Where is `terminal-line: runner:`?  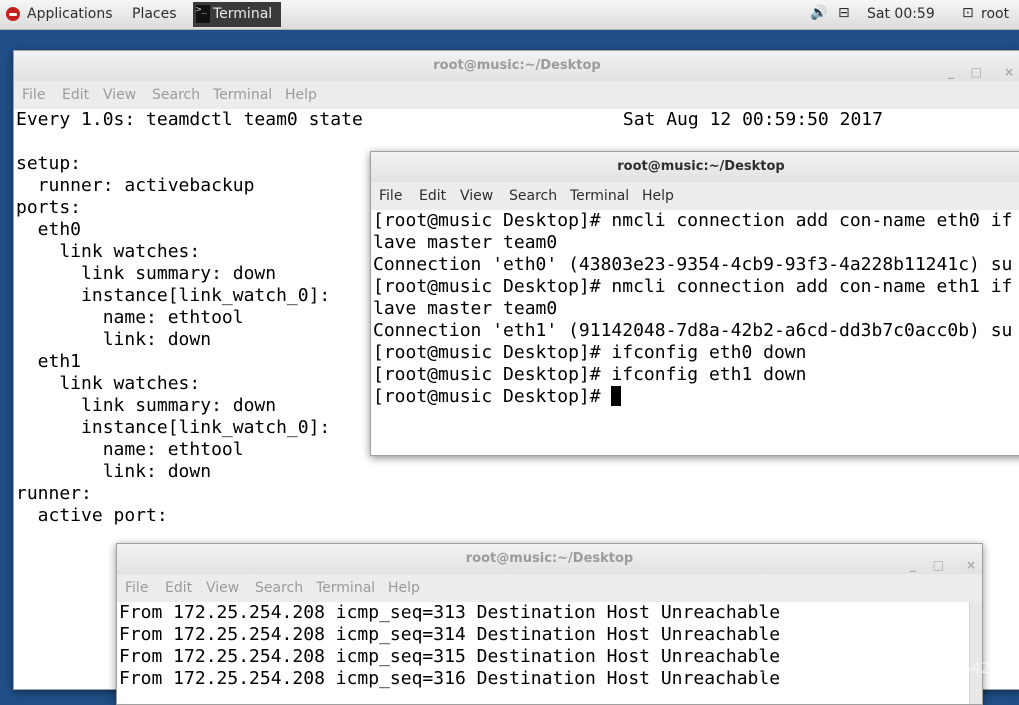 terminal-line: runner: is located at coordinates (54, 493).